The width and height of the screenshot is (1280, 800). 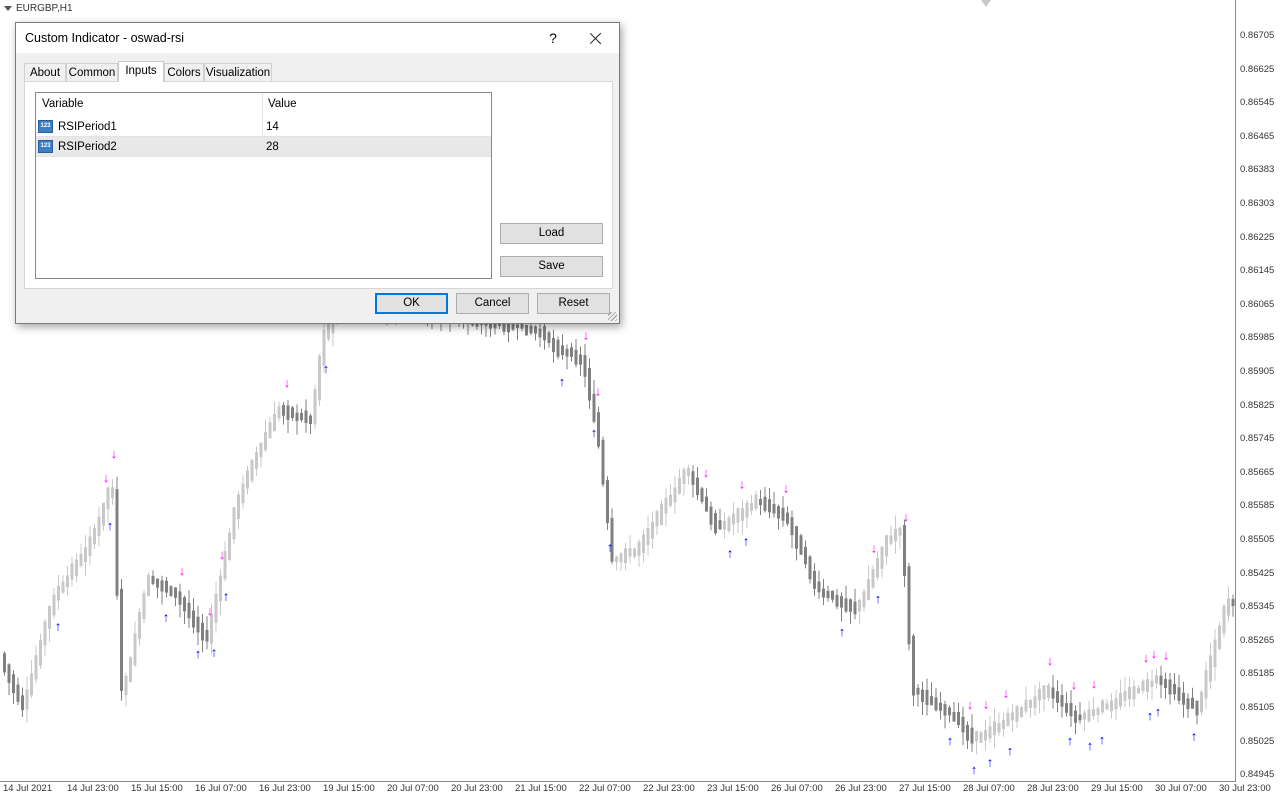 What do you see at coordinates (272, 147) in the screenshot?
I see `variable-value: 28` at bounding box center [272, 147].